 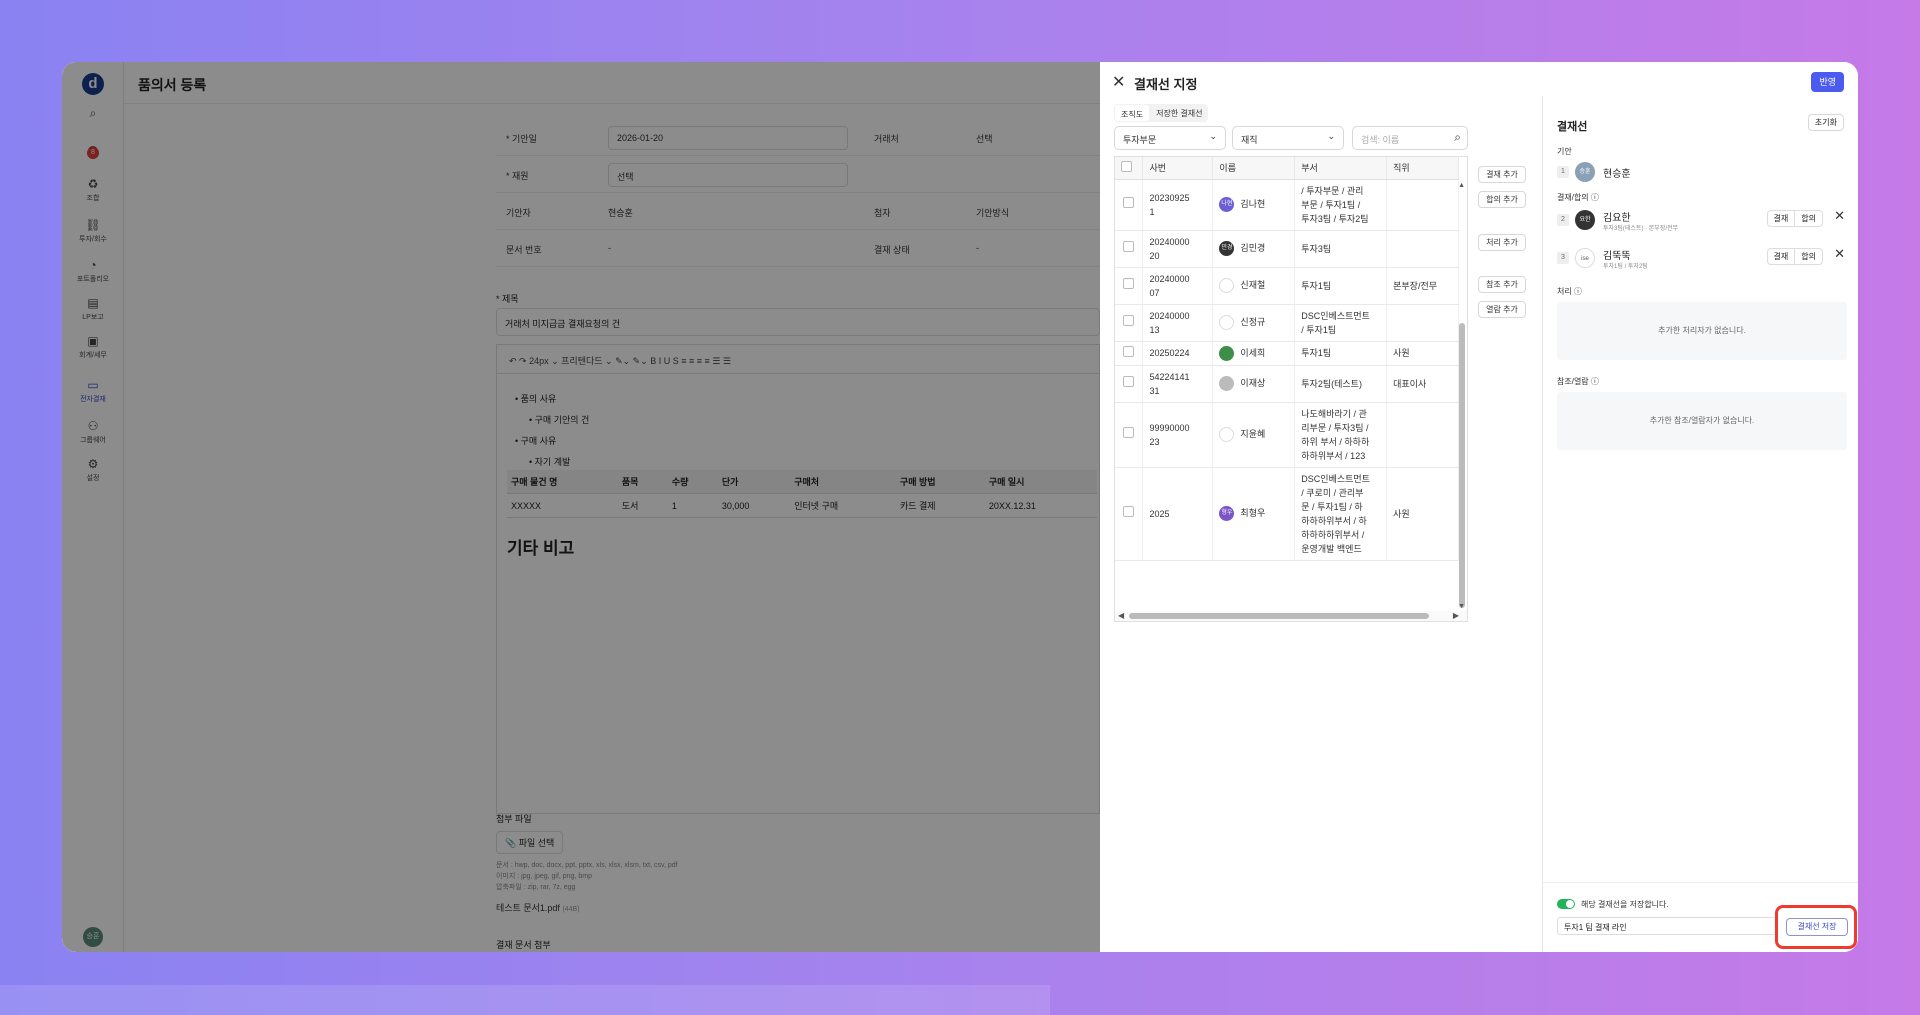 What do you see at coordinates (1667, 926) in the screenshot?
I see `line-name-input: 투자1 팀 결재 라인` at bounding box center [1667, 926].